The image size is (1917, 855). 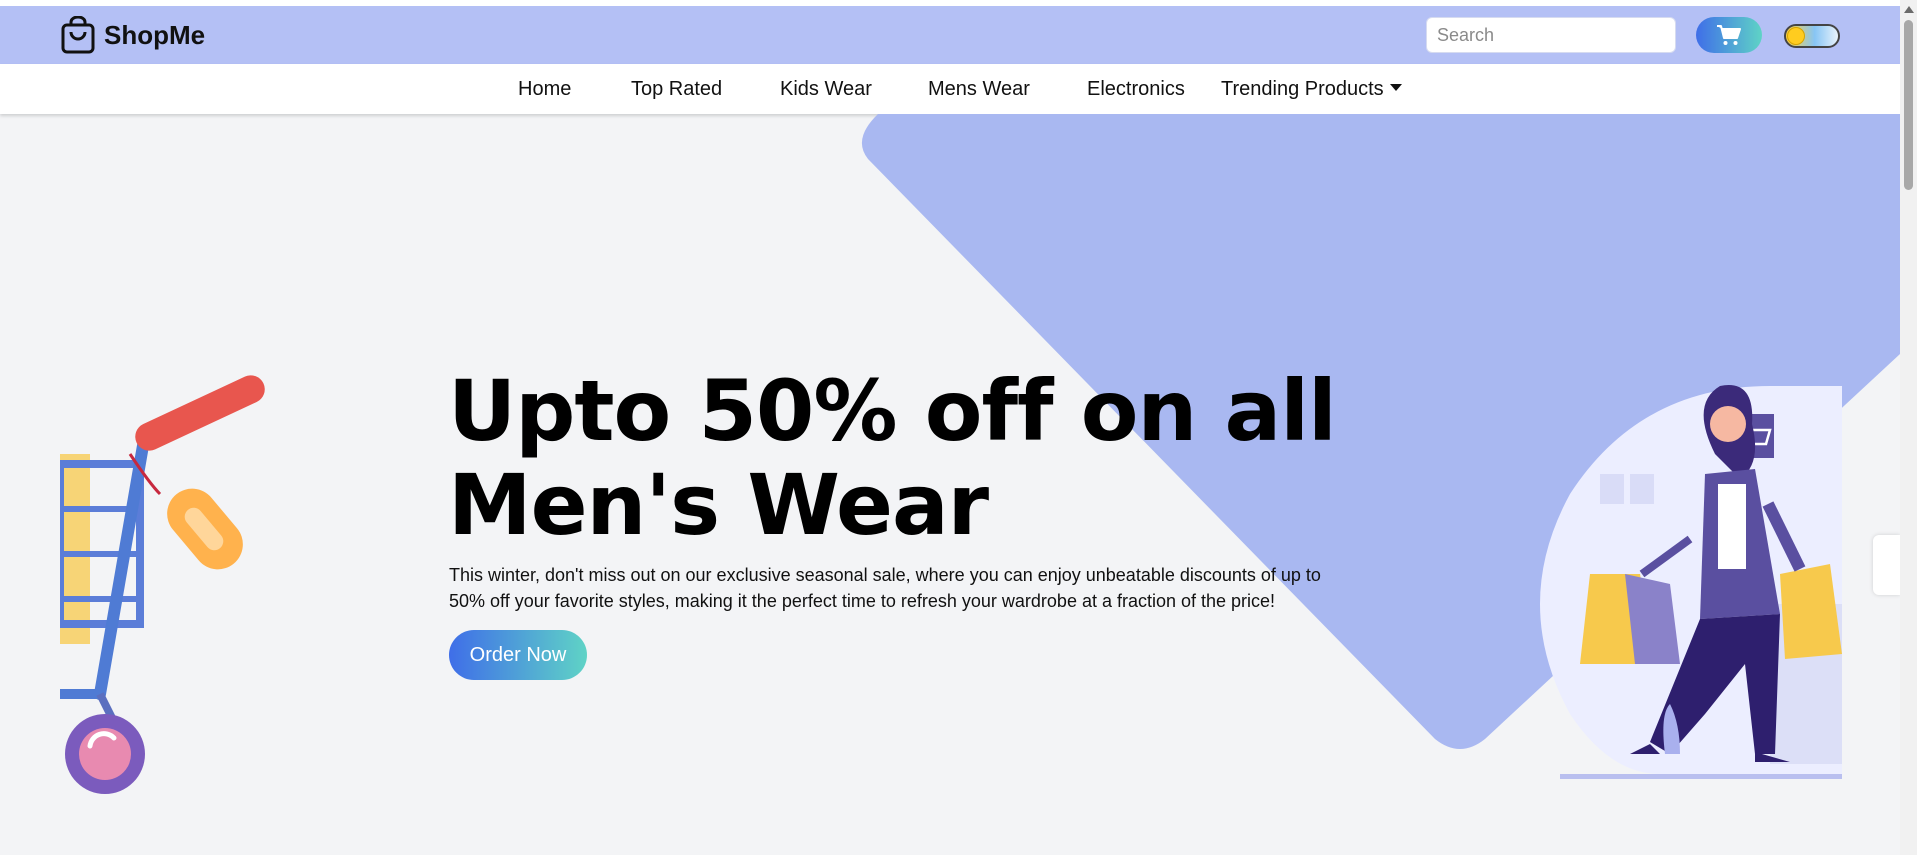 I want to click on hero-headline: Upto 50% off on all Men's Wear, so click(x=892, y=458).